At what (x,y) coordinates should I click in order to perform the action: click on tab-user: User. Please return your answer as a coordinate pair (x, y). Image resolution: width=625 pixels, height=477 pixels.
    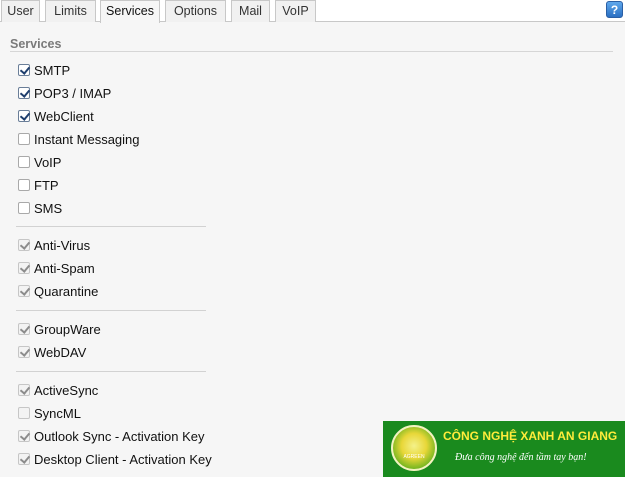
    Looking at the image, I should click on (20, 11).